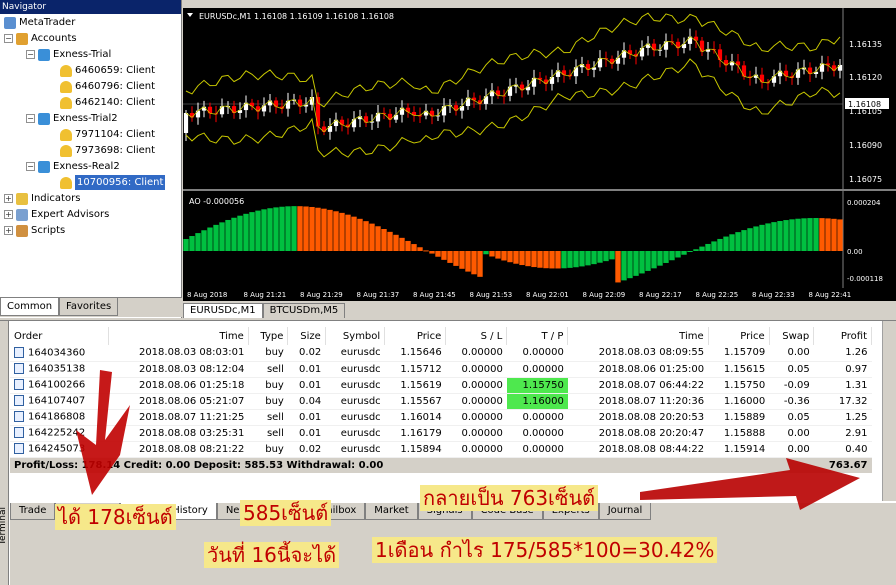  I want to click on annotation-deposit: 585เซ็นต์, so click(286, 513).